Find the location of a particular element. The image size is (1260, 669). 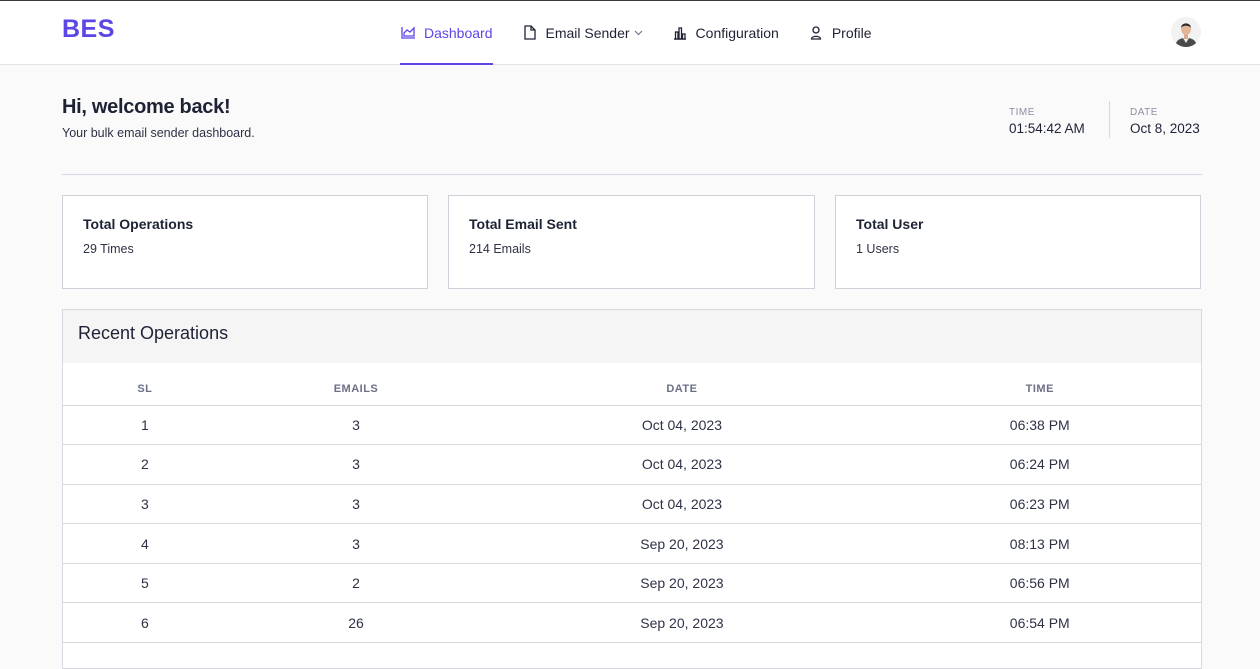

document-icon is located at coordinates (530, 33).